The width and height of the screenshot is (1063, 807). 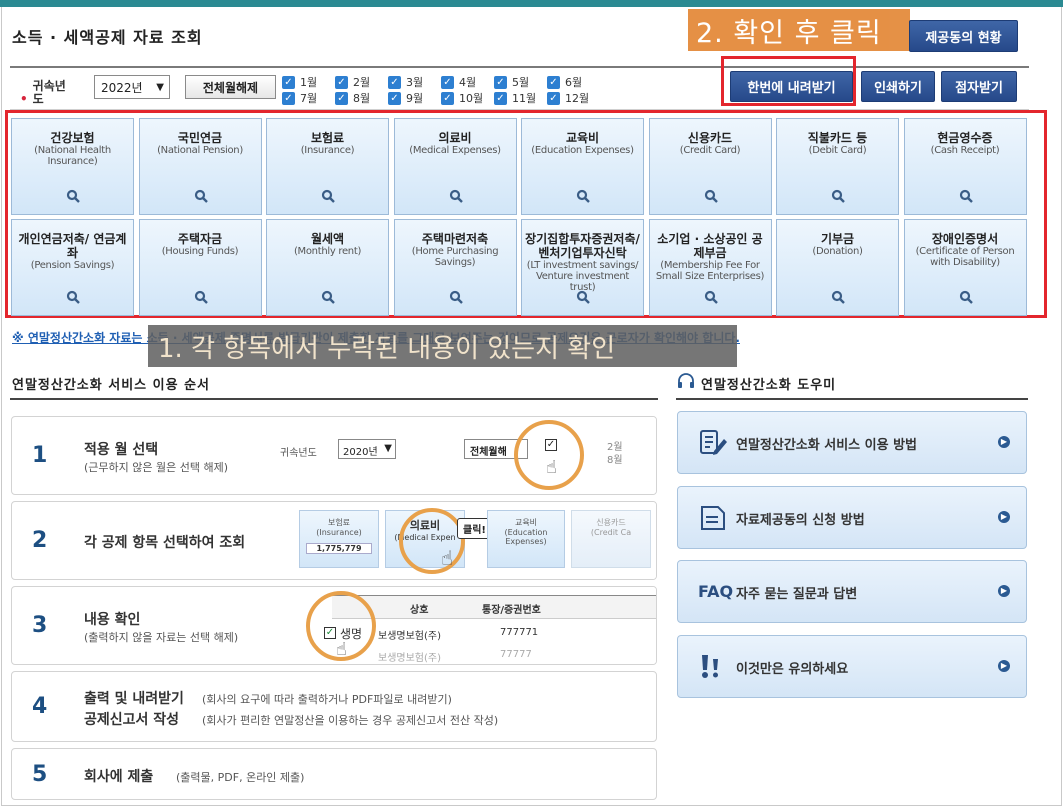 I want to click on mock-month-8: 8월, so click(x=615, y=460).